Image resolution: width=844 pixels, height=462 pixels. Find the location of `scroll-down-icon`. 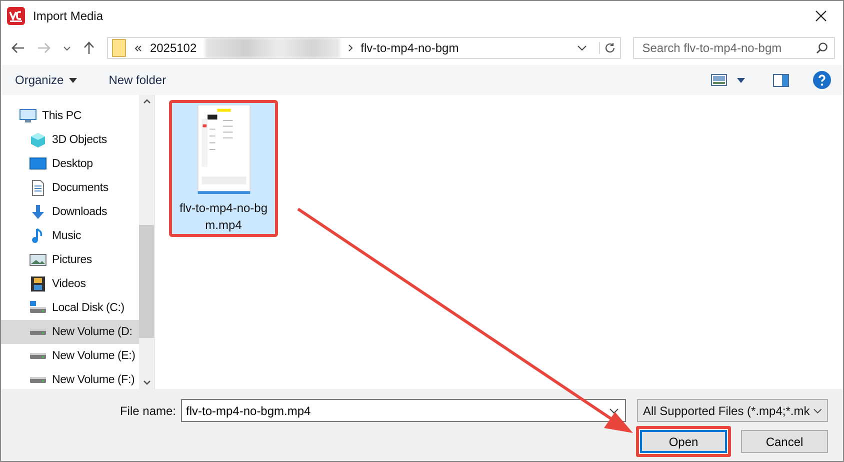

scroll-down-icon is located at coordinates (146, 382).